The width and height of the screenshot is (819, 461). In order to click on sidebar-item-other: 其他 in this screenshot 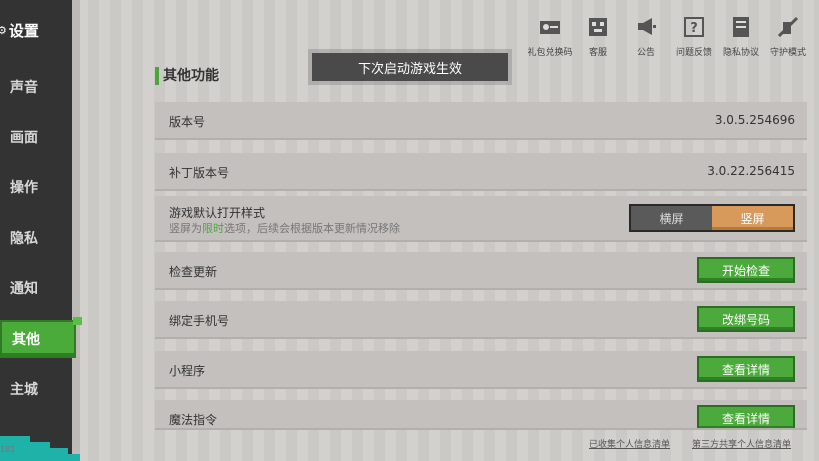, I will do `click(38, 339)`.